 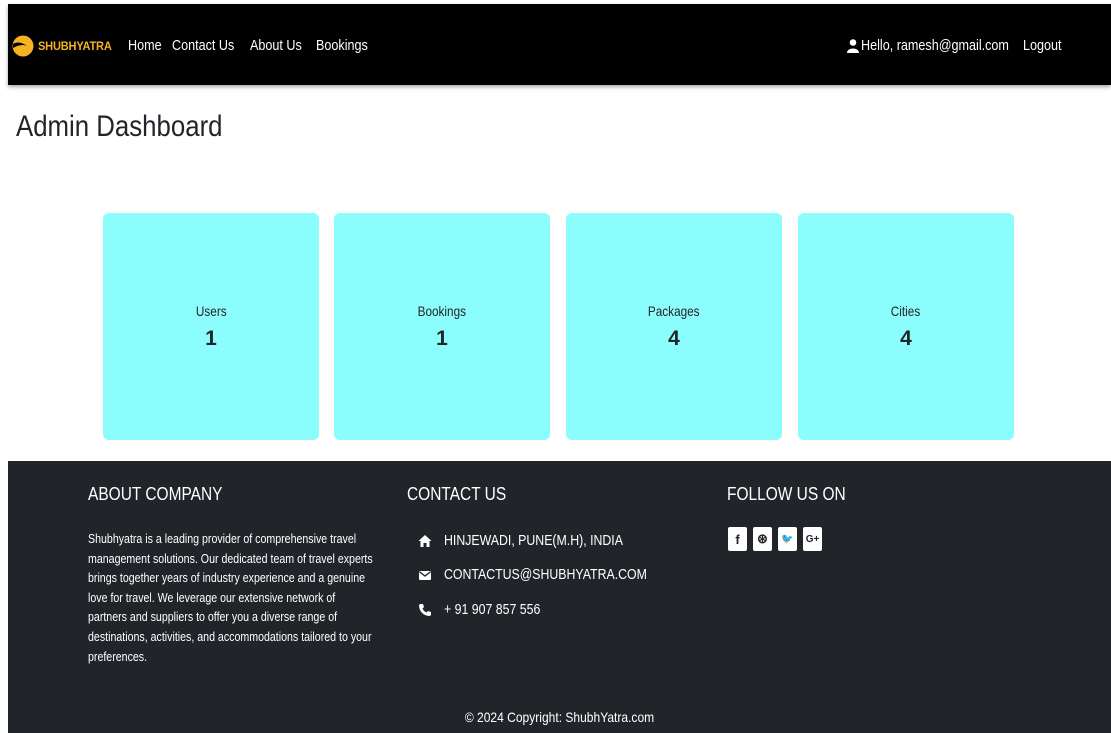 What do you see at coordinates (787, 539) in the screenshot?
I see `twitter-icon: 🐦` at bounding box center [787, 539].